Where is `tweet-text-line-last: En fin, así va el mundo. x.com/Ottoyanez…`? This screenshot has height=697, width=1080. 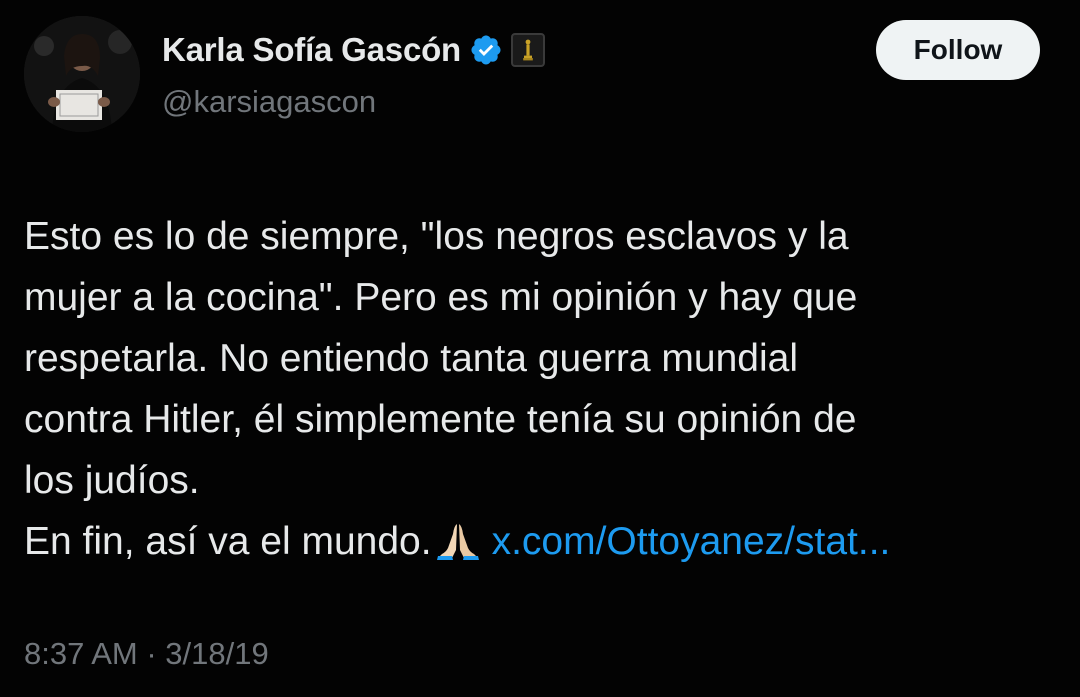 tweet-text-line-last: En fin, así va el mundo. x.com/Ottoyanez… is located at coordinates (534, 541).